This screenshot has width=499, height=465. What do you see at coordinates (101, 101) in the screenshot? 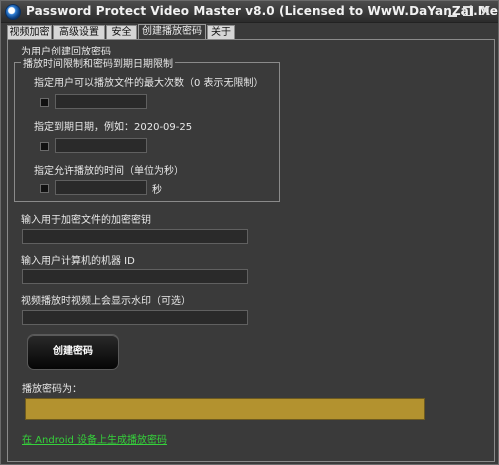
I see `max-plays-input` at bounding box center [101, 101].